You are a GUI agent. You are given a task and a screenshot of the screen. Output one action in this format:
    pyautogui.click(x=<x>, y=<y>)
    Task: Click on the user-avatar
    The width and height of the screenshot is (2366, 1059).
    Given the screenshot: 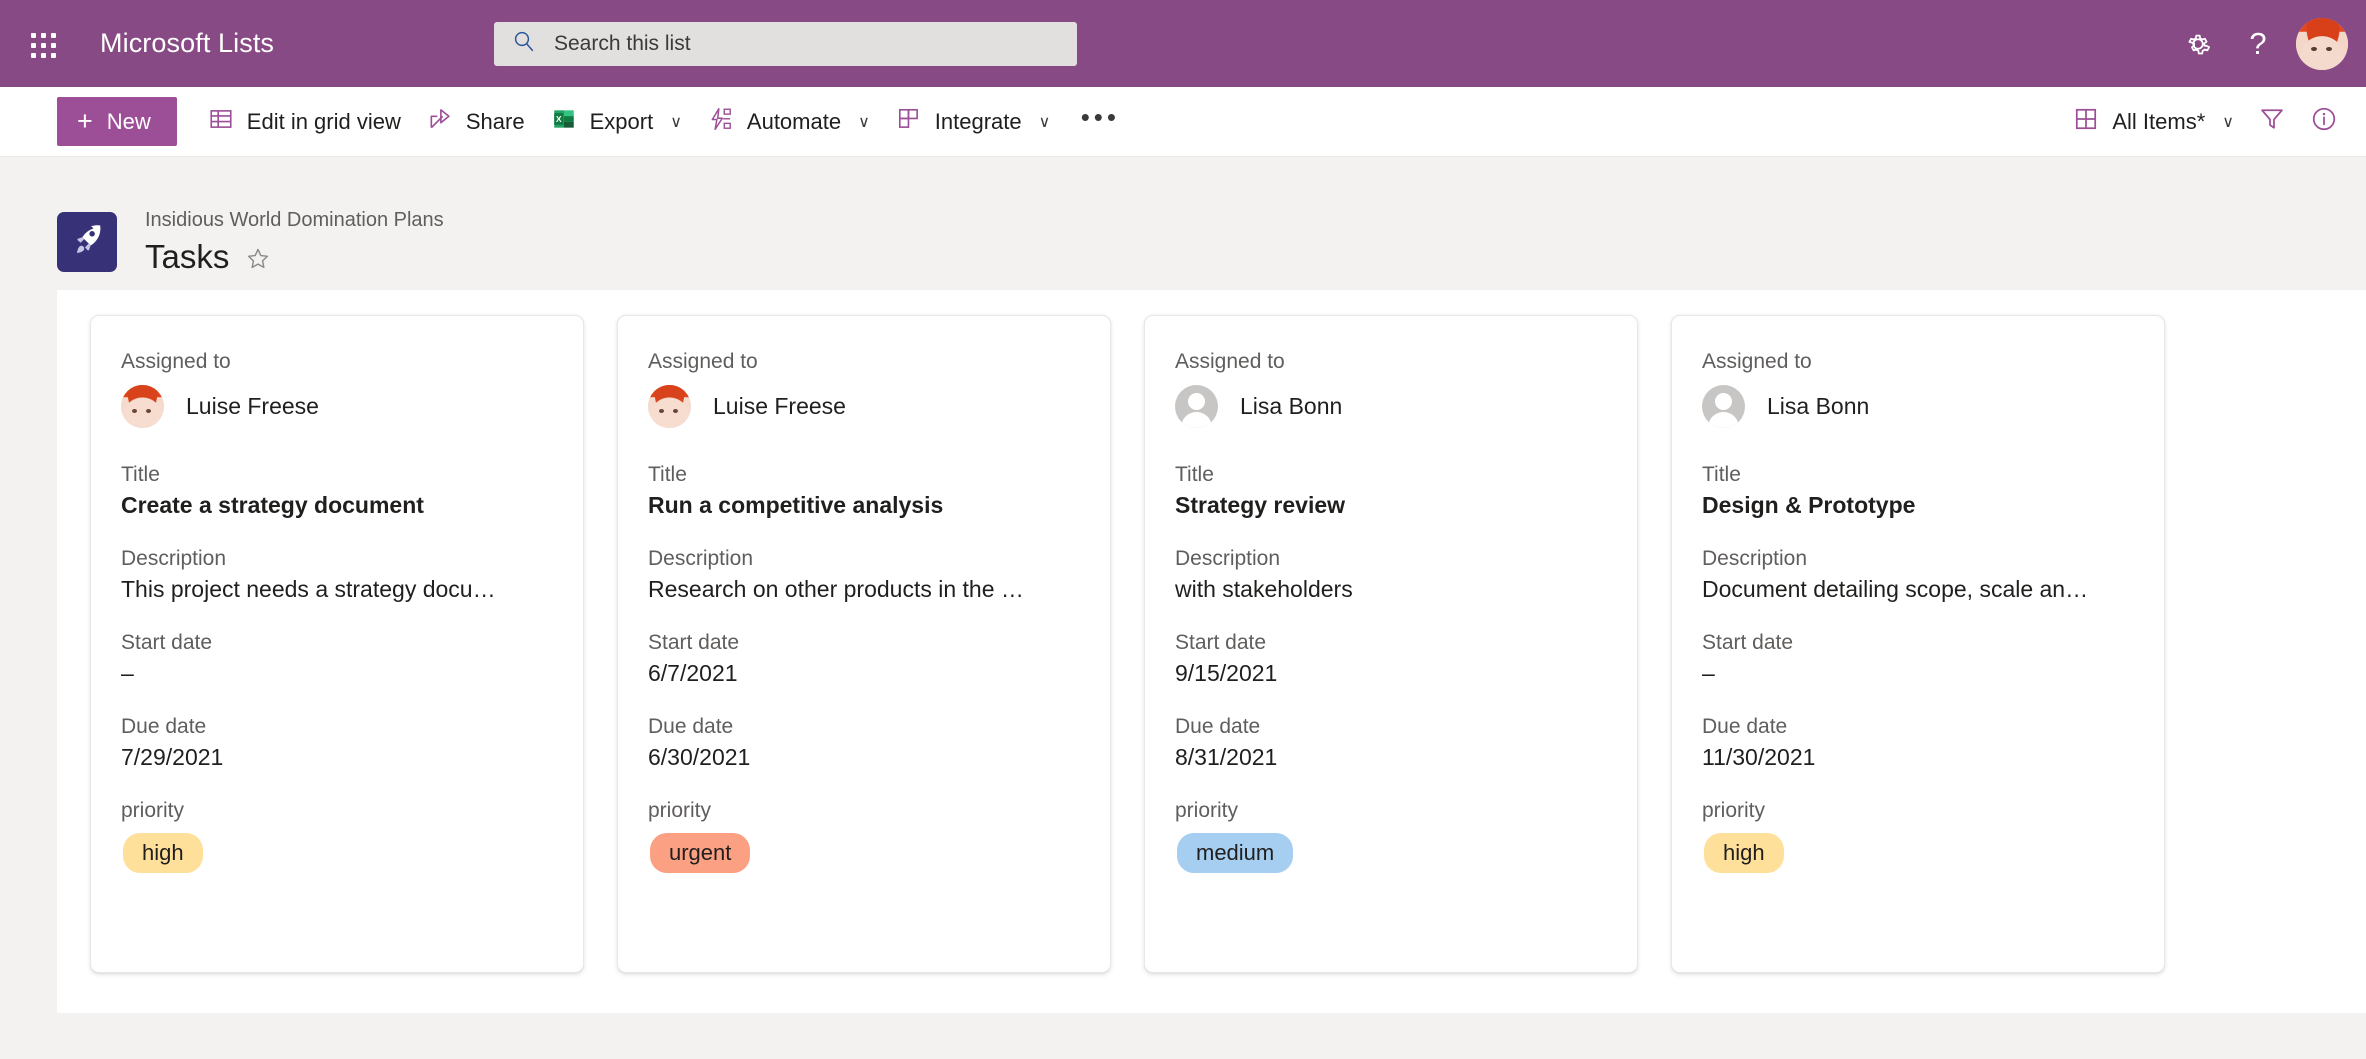 What is the action you would take?
    pyautogui.click(x=2322, y=43)
    